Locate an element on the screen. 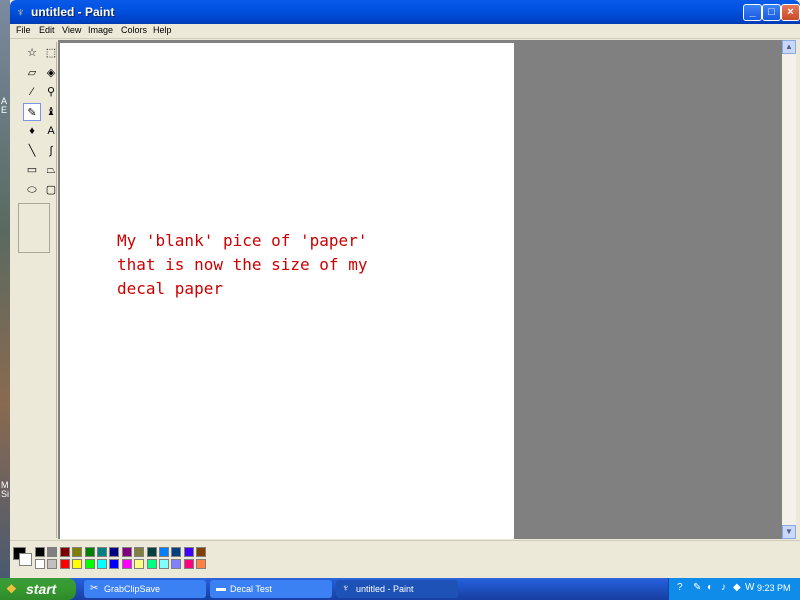 The width and height of the screenshot is (800, 600). rectangle-tool-icon: ▭ is located at coordinates (32, 170).